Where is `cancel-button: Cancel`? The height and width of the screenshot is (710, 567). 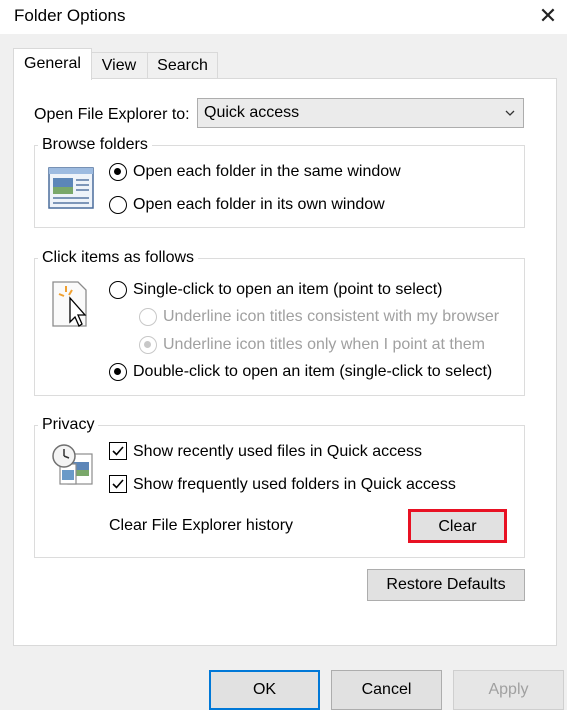 cancel-button: Cancel is located at coordinates (386, 690).